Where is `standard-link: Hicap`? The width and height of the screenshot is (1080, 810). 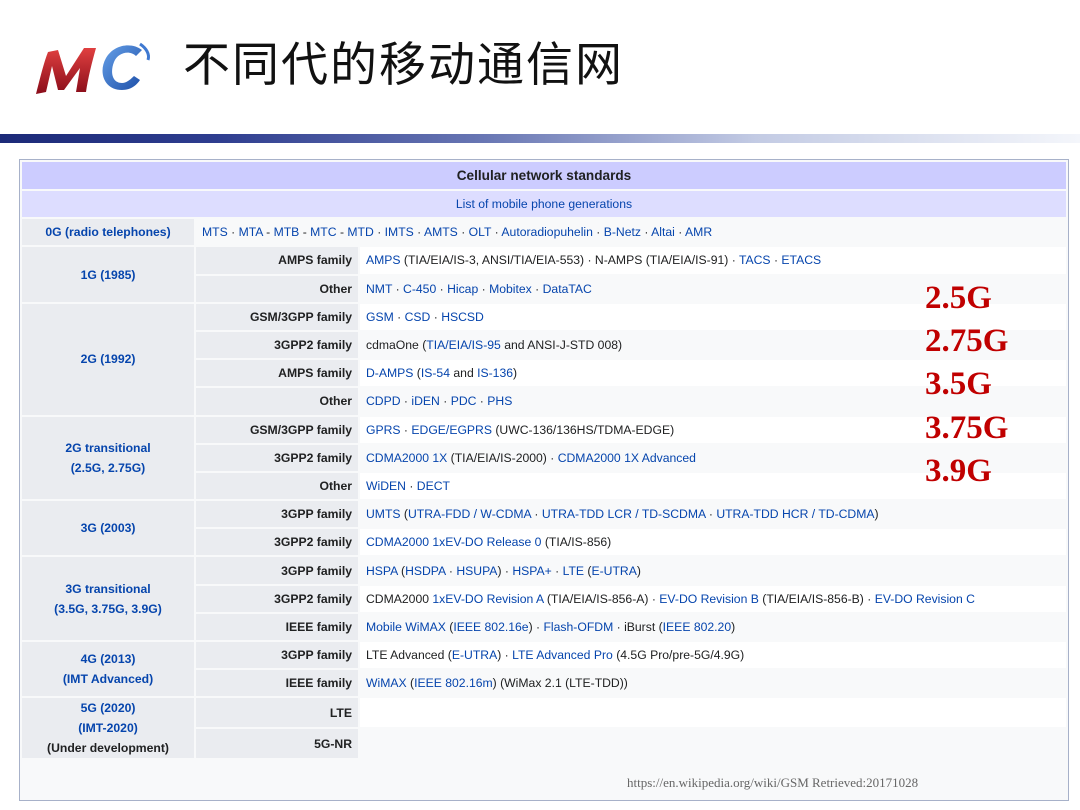
standard-link: Hicap is located at coordinates (462, 289).